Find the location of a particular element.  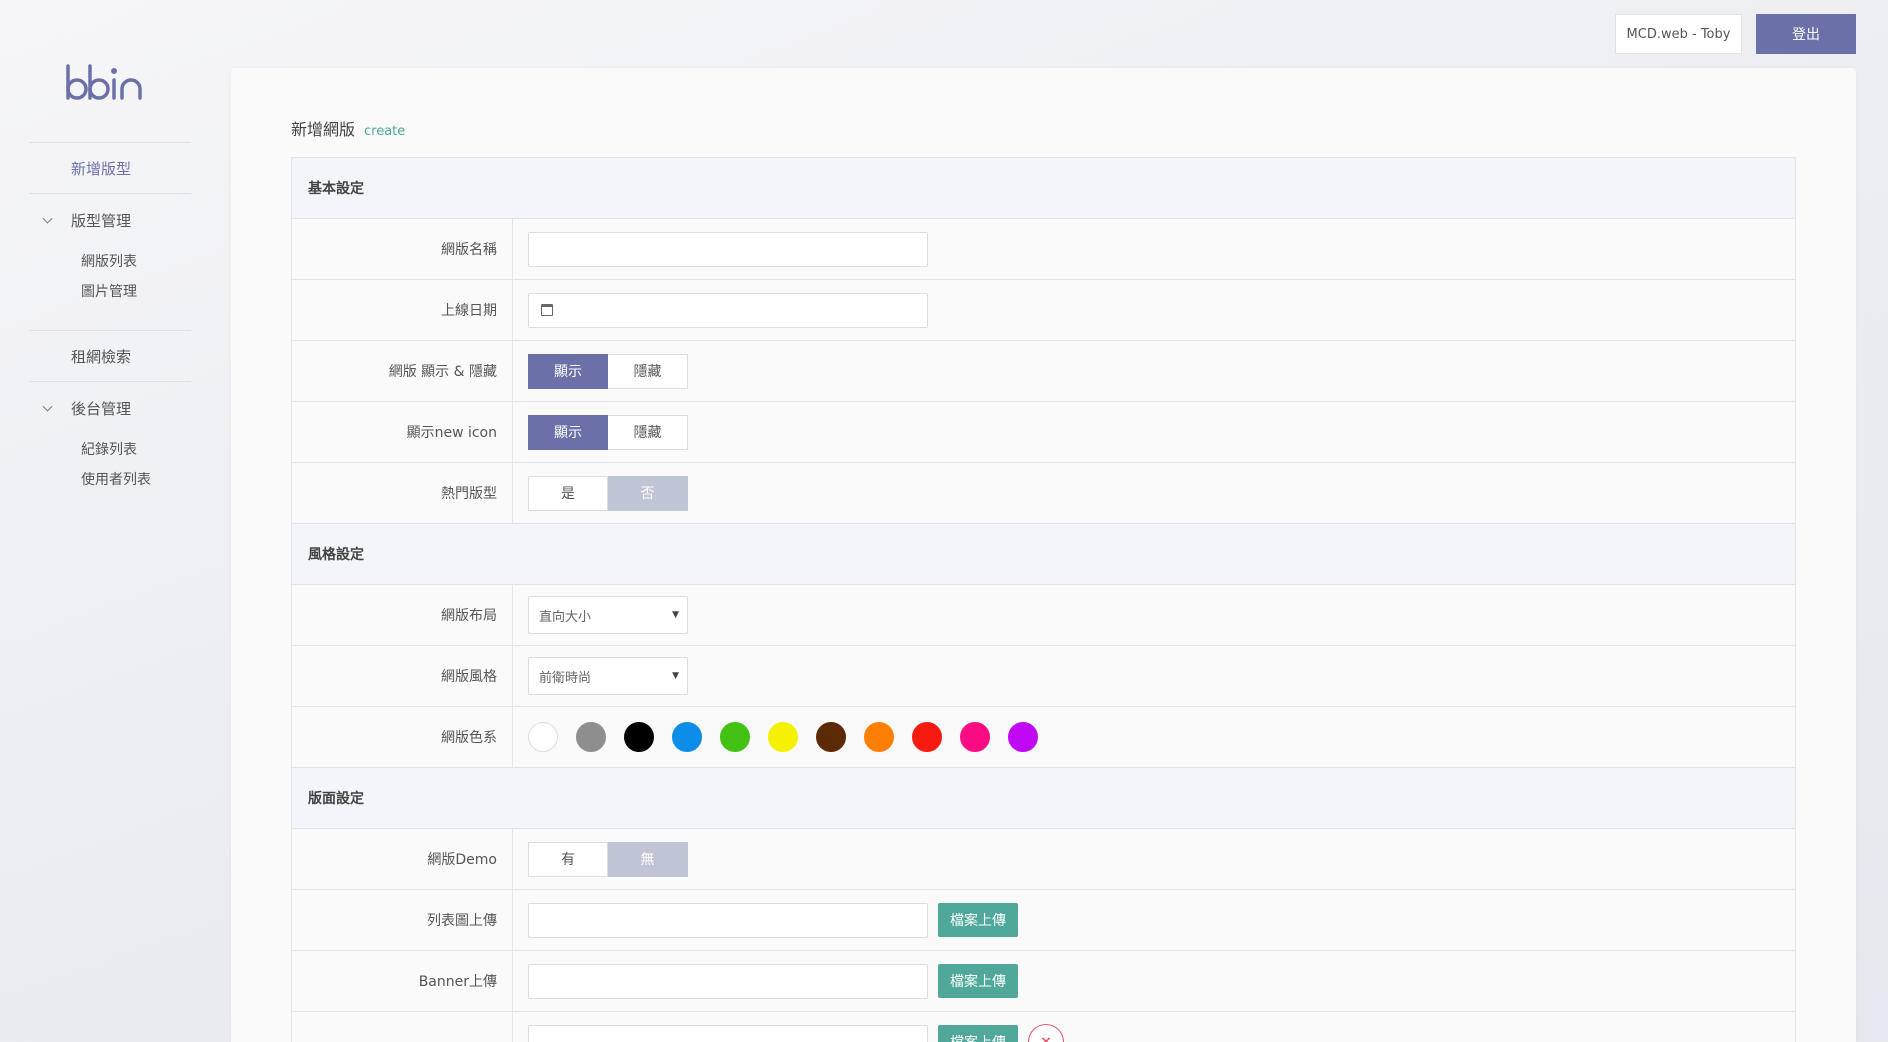

nav-item-user-list: 使用者列表 is located at coordinates (136, 479).